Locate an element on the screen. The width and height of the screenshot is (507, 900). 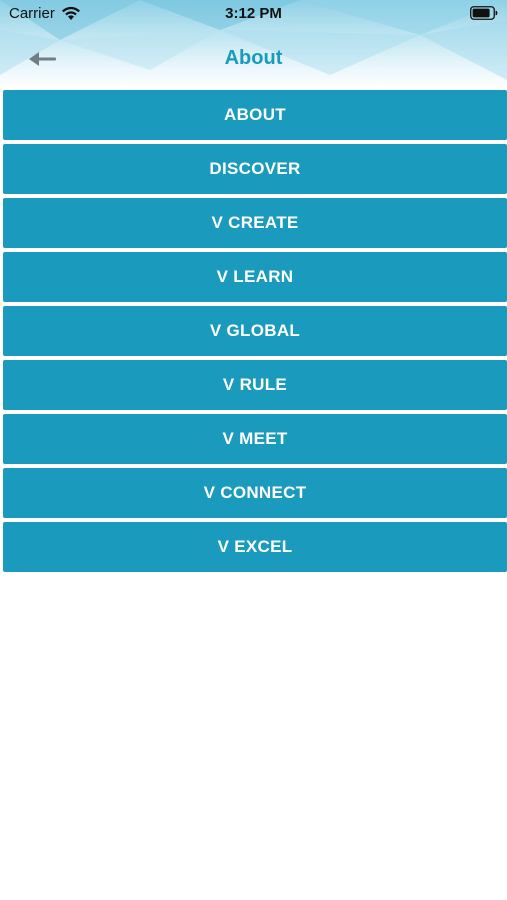
menu-item-v-create: V CREATE is located at coordinates (255, 223).